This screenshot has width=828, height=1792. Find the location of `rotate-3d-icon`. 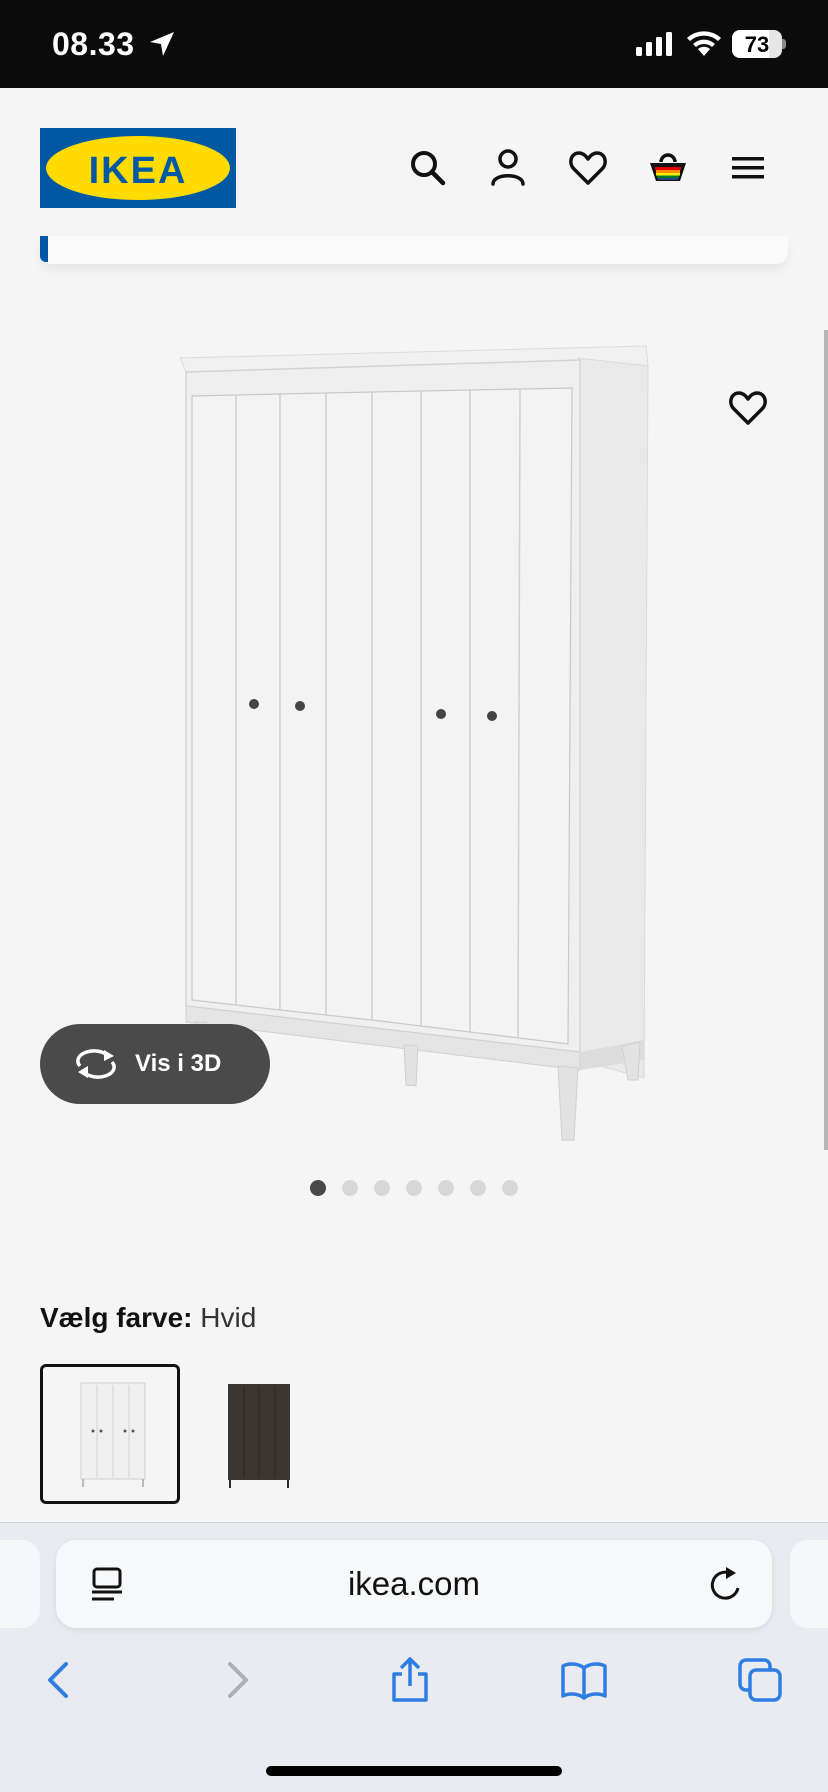

rotate-3d-icon is located at coordinates (96, 1064).